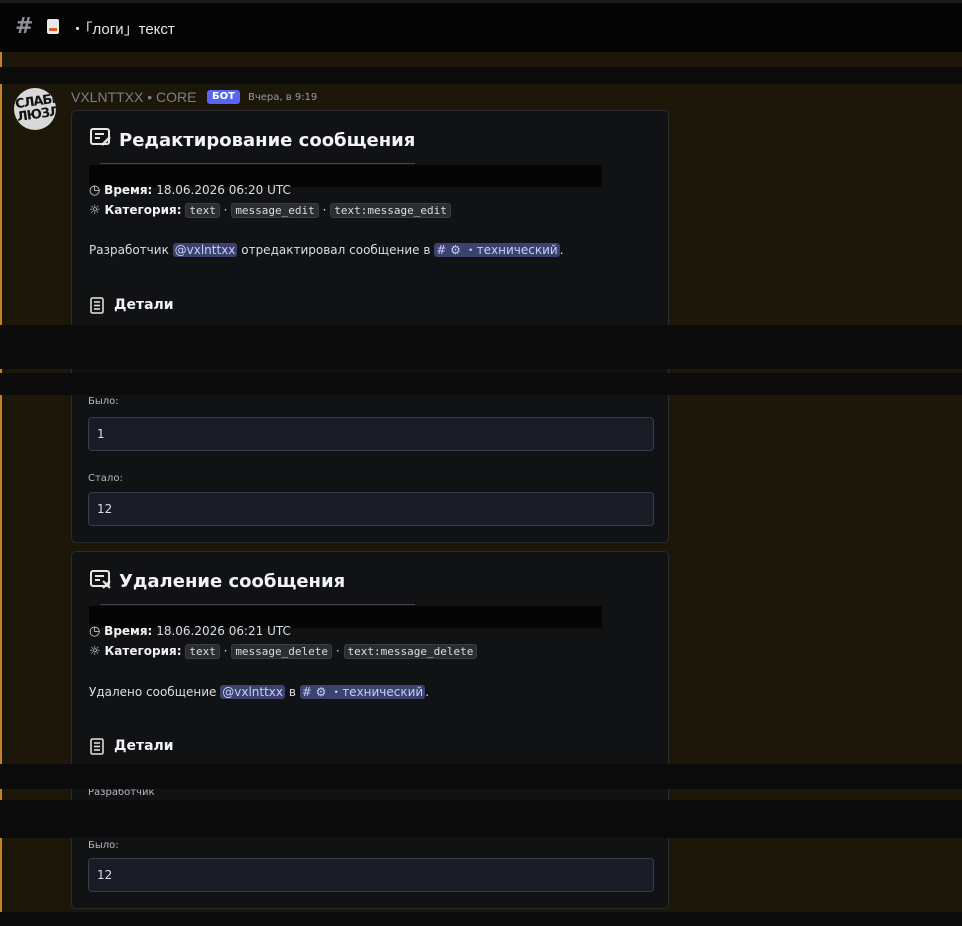  I want to click on avatar: СЛАБЫМ ЛЮЗЛЭ, so click(35, 109).